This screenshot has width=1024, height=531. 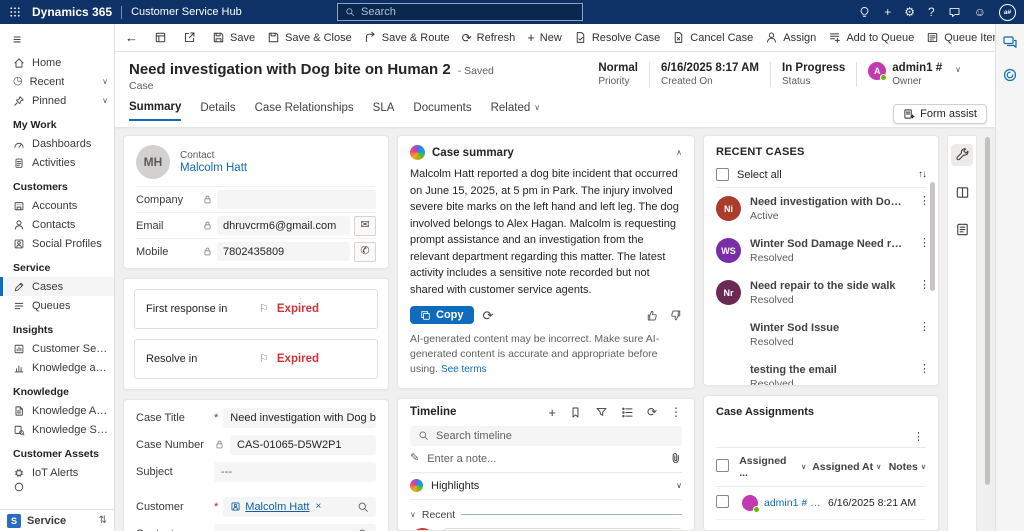 What do you see at coordinates (384, 111) in the screenshot?
I see `tab-sla: SLA` at bounding box center [384, 111].